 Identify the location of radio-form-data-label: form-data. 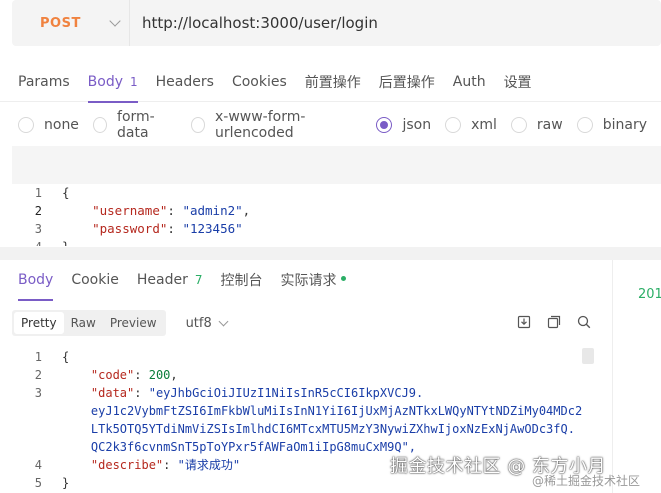
(136, 125).